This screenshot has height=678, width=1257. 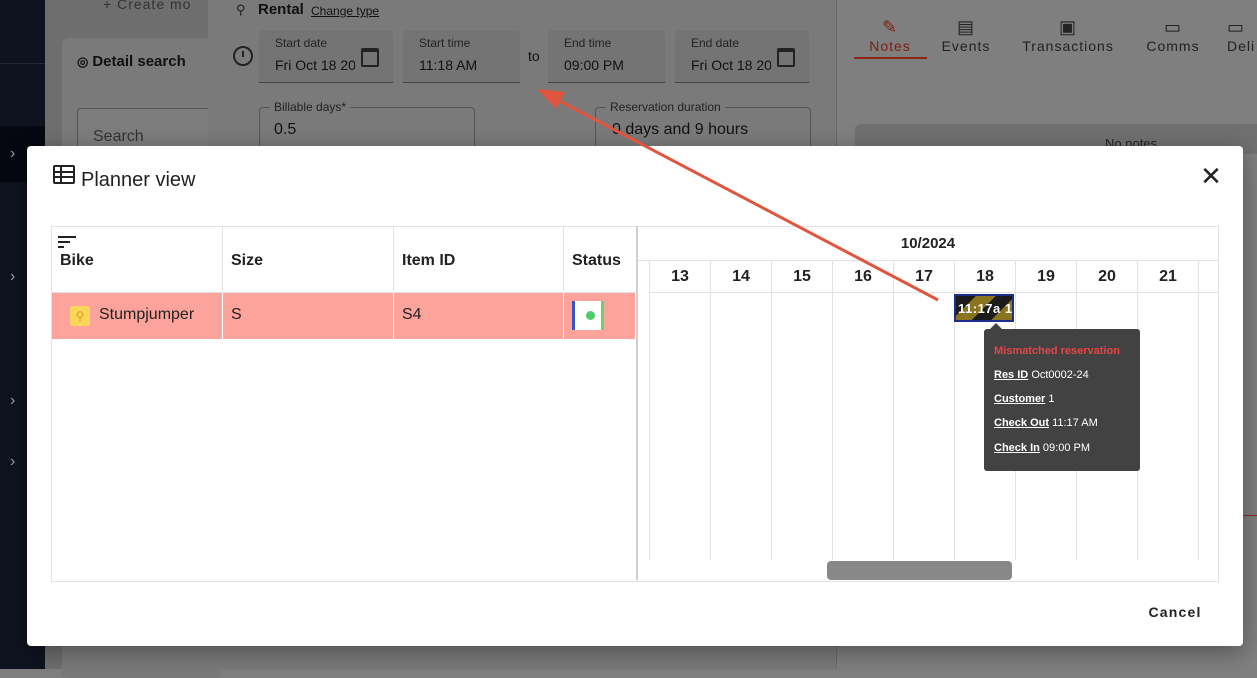 I want to click on to-label: to, so click(x=534, y=56).